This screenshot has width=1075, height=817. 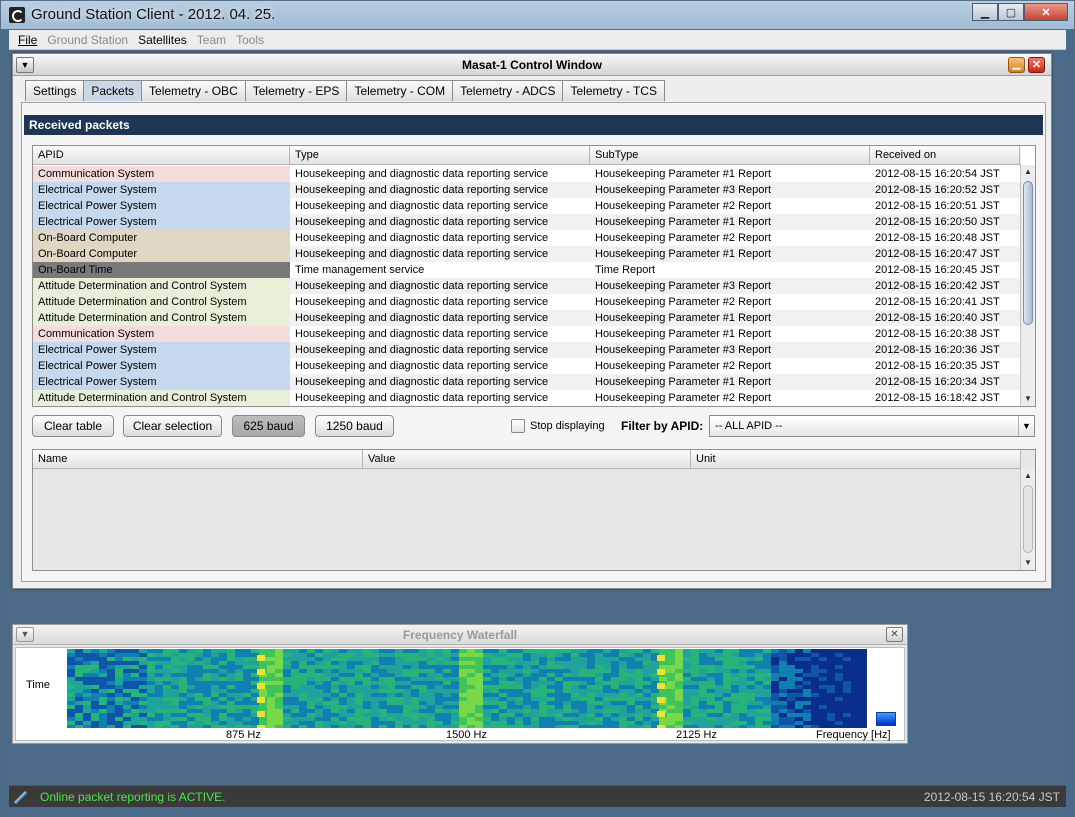 What do you see at coordinates (400, 90) in the screenshot?
I see `tab-telemetry-com: Telemetry - COM` at bounding box center [400, 90].